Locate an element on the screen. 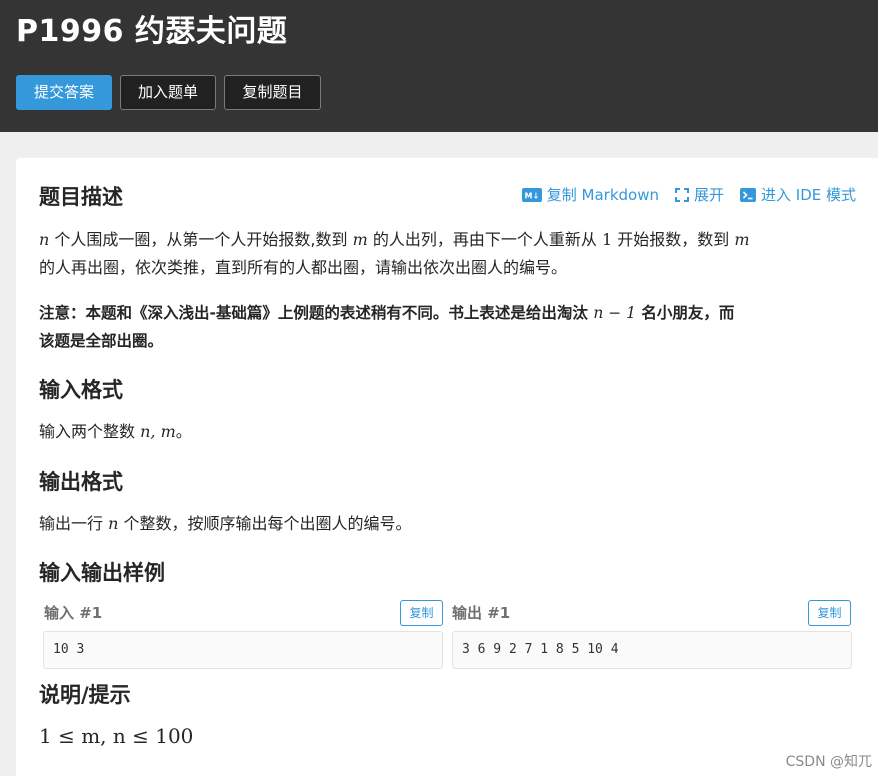 The height and width of the screenshot is (776, 878). copy-markdown-label: 复制 Markdown is located at coordinates (602, 195).